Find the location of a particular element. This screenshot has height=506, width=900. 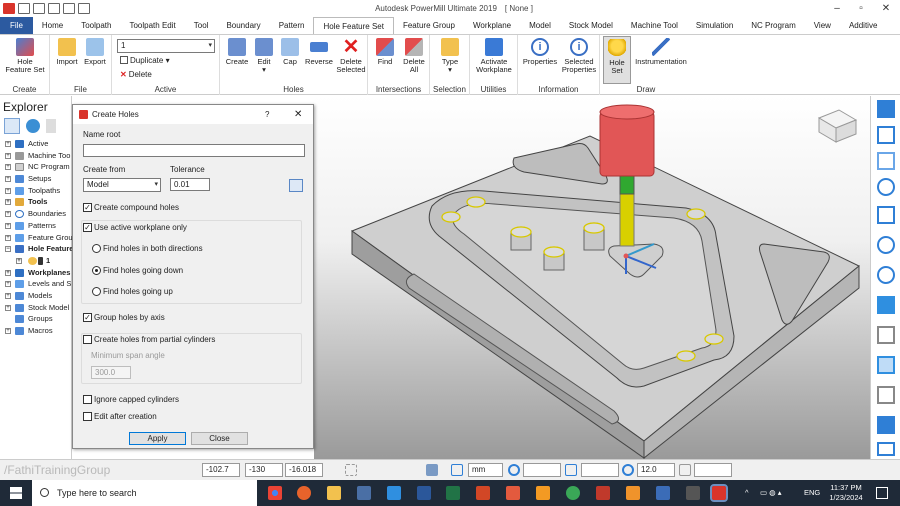

globe-icon is located at coordinates (33, 126).